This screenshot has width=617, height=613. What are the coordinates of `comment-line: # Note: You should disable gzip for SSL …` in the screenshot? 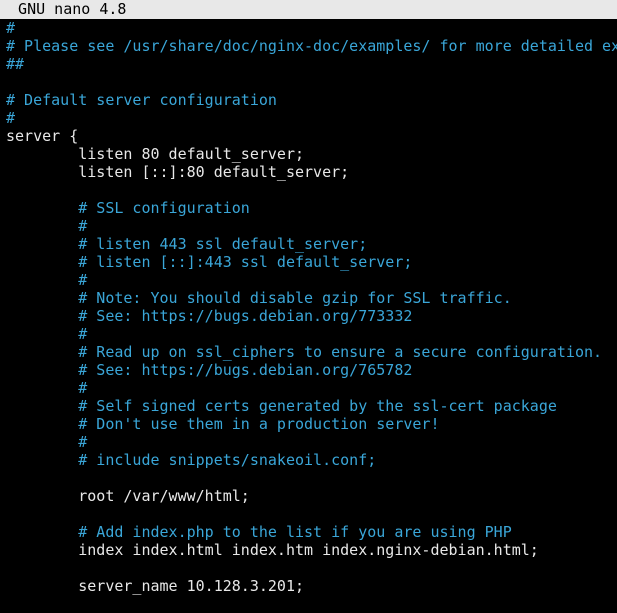 It's located at (311, 298).